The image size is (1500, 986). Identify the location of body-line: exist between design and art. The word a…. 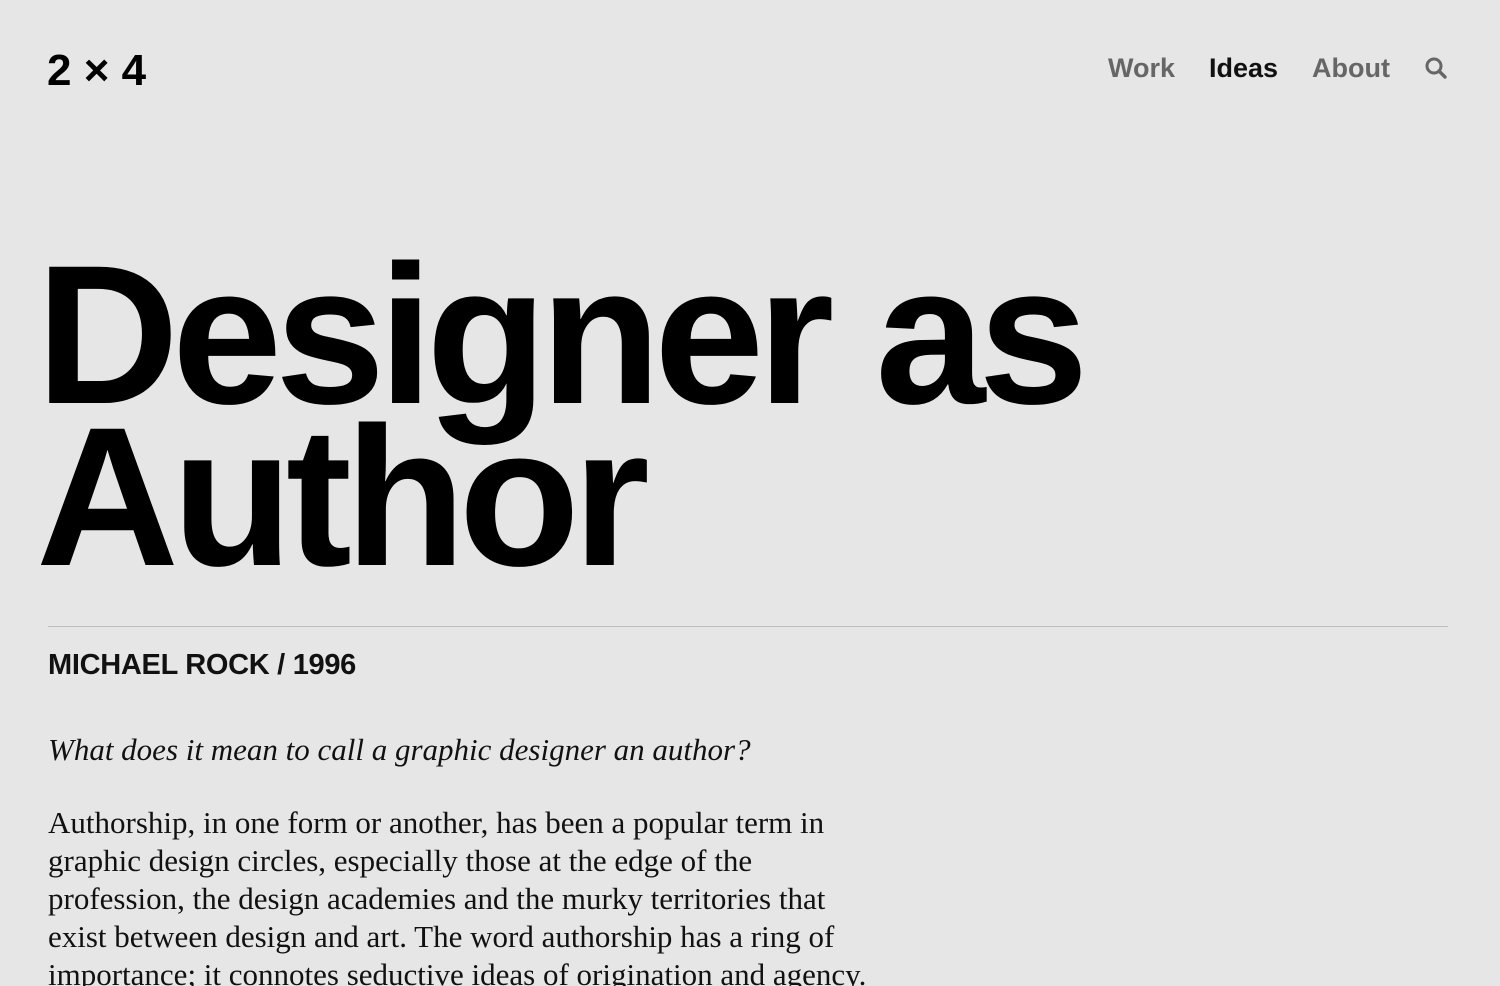
(441, 936).